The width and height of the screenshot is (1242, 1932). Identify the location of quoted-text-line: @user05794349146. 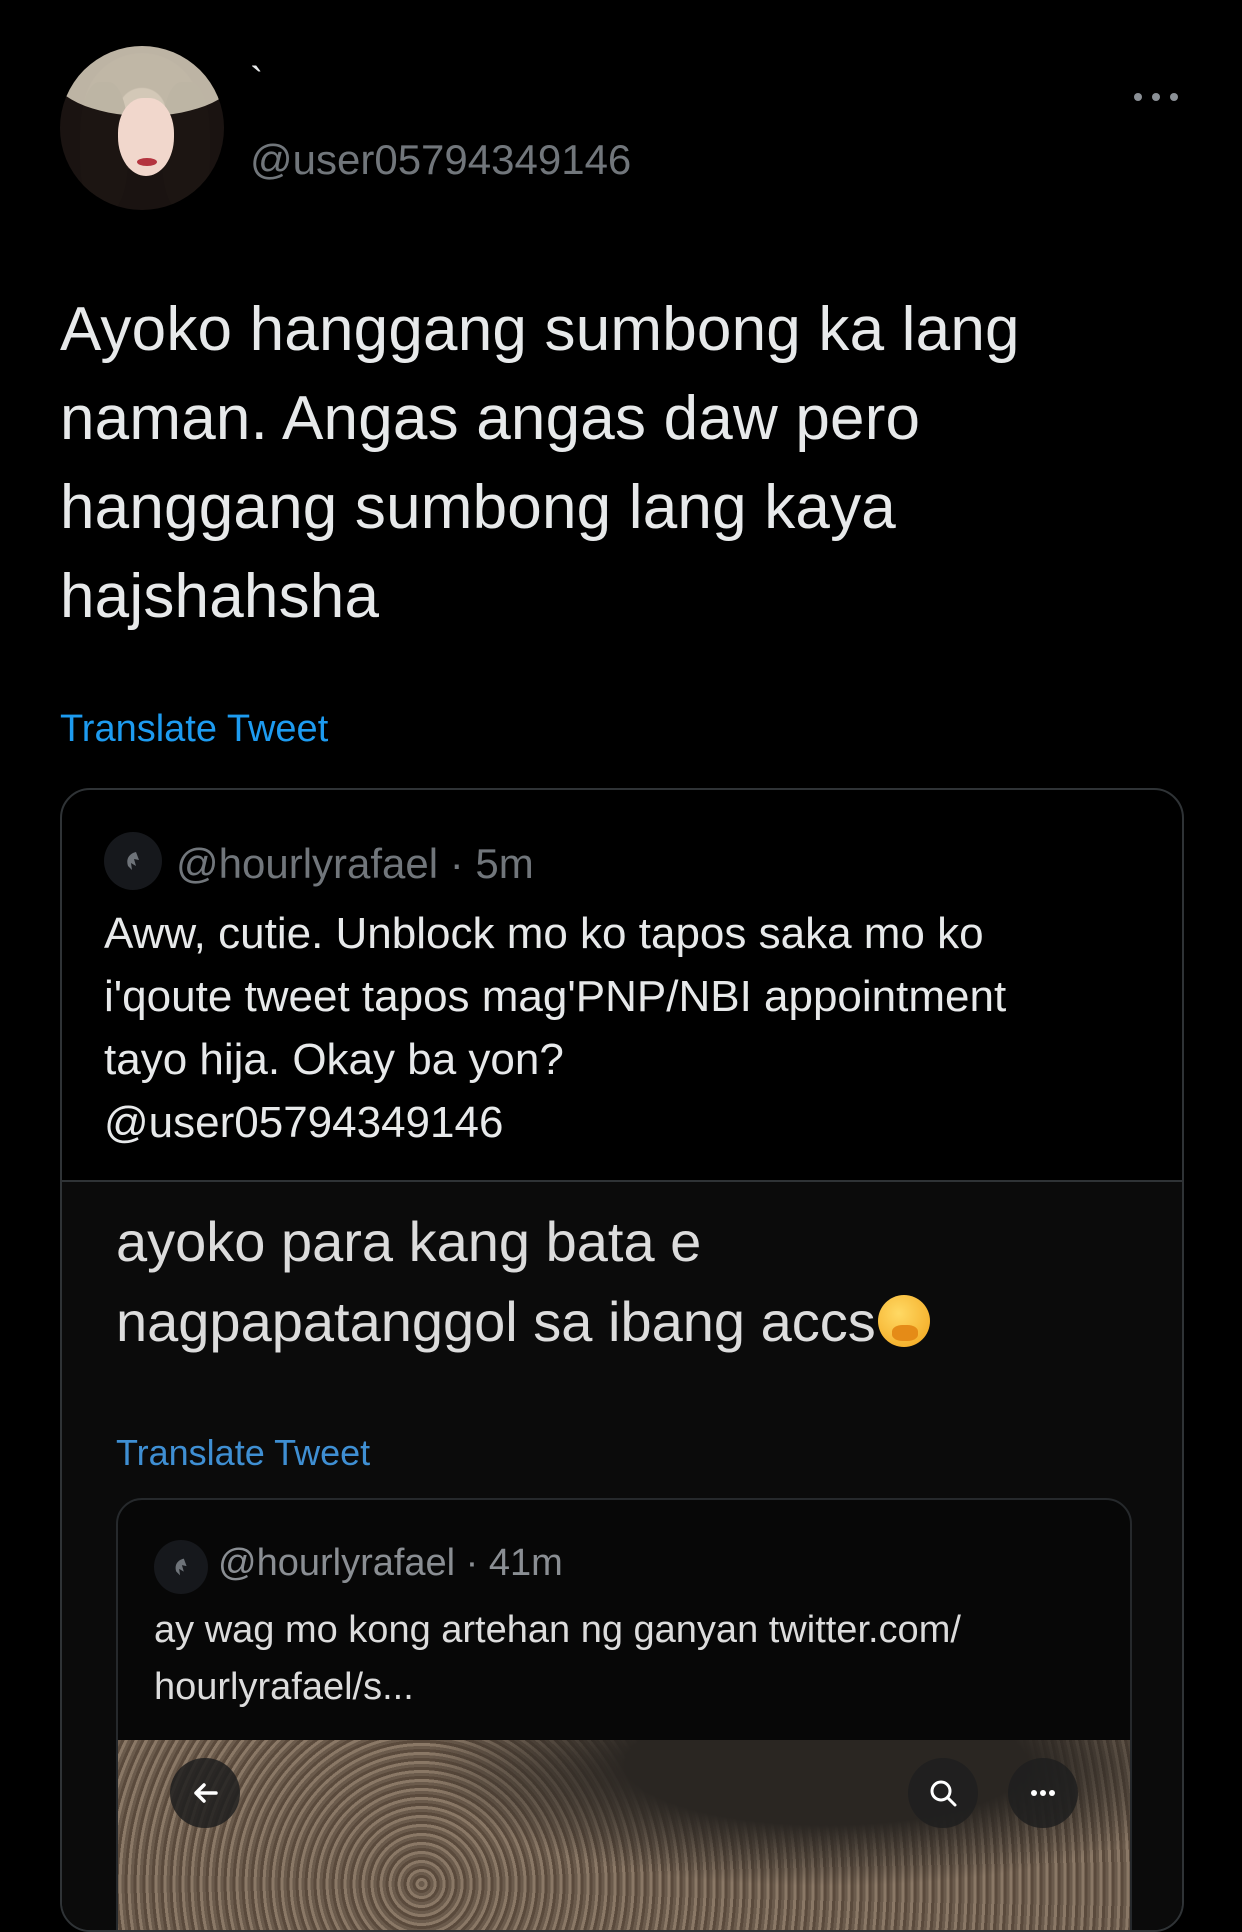
(304, 1122).